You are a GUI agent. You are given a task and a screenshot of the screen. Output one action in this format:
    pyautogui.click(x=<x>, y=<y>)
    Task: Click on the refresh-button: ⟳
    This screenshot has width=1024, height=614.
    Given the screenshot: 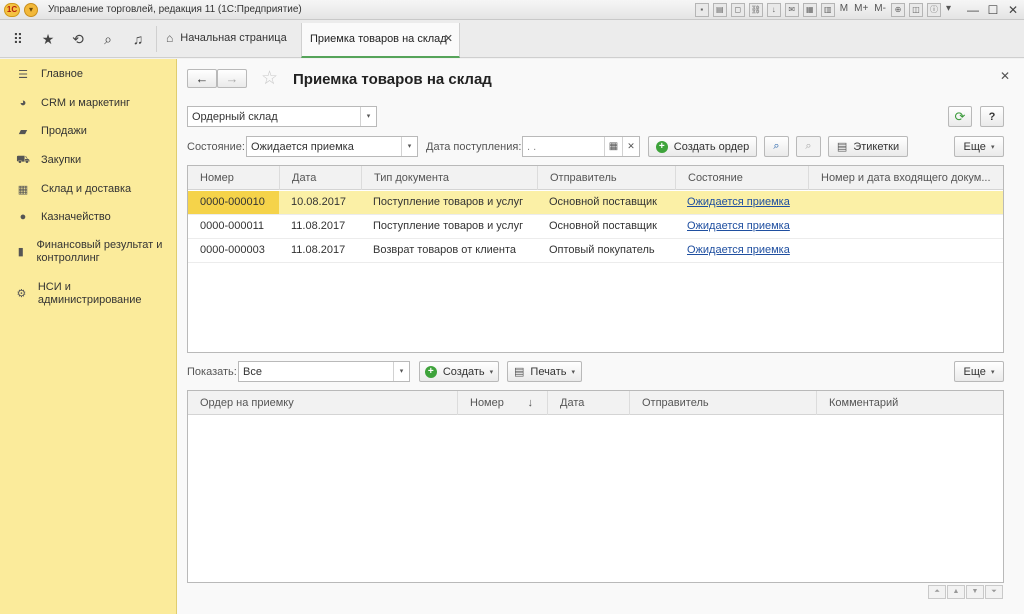 What is the action you would take?
    pyautogui.click(x=960, y=116)
    